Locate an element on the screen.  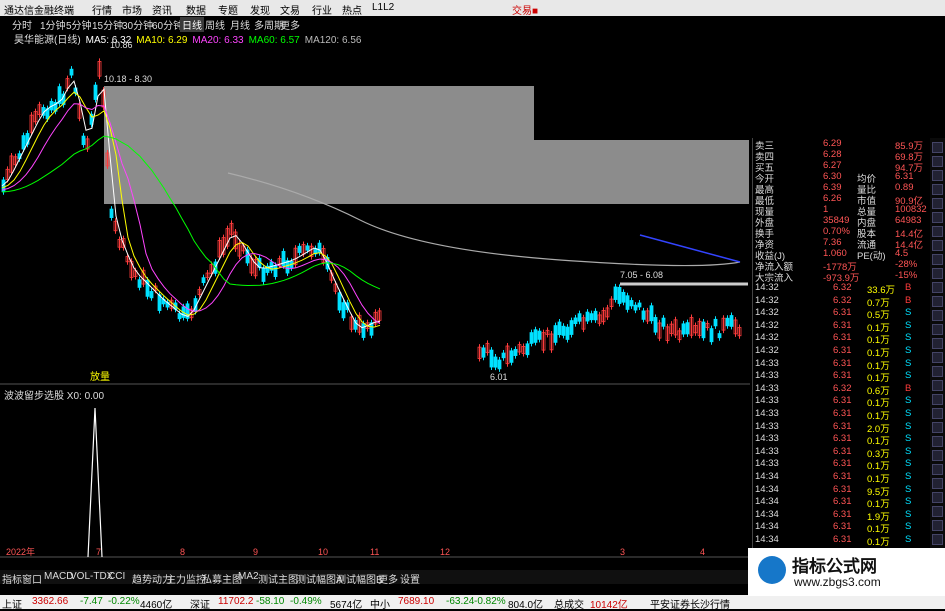
ticker-value: 7689.10 is located at coordinates (416, 601).